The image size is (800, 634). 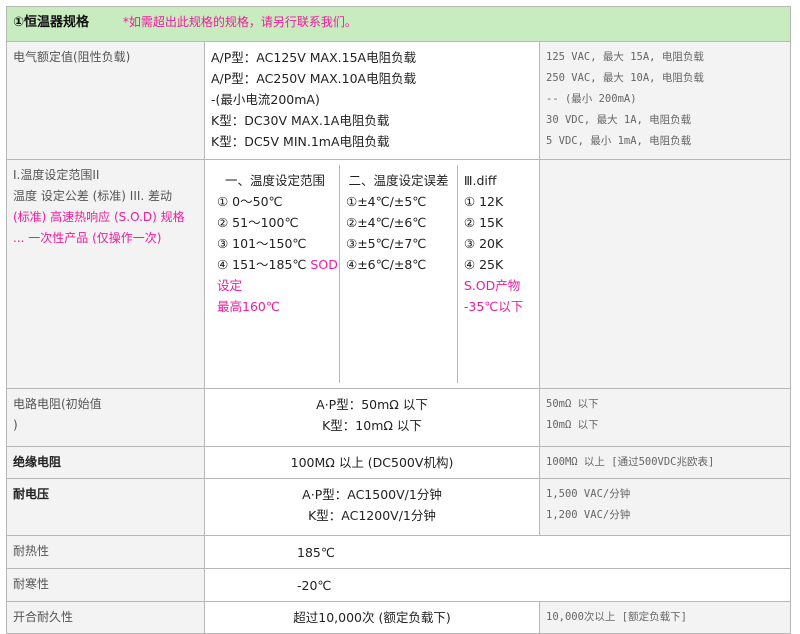 I want to click on insulation-value: 100MΩ 以上 (DC500V机构), so click(x=372, y=462).